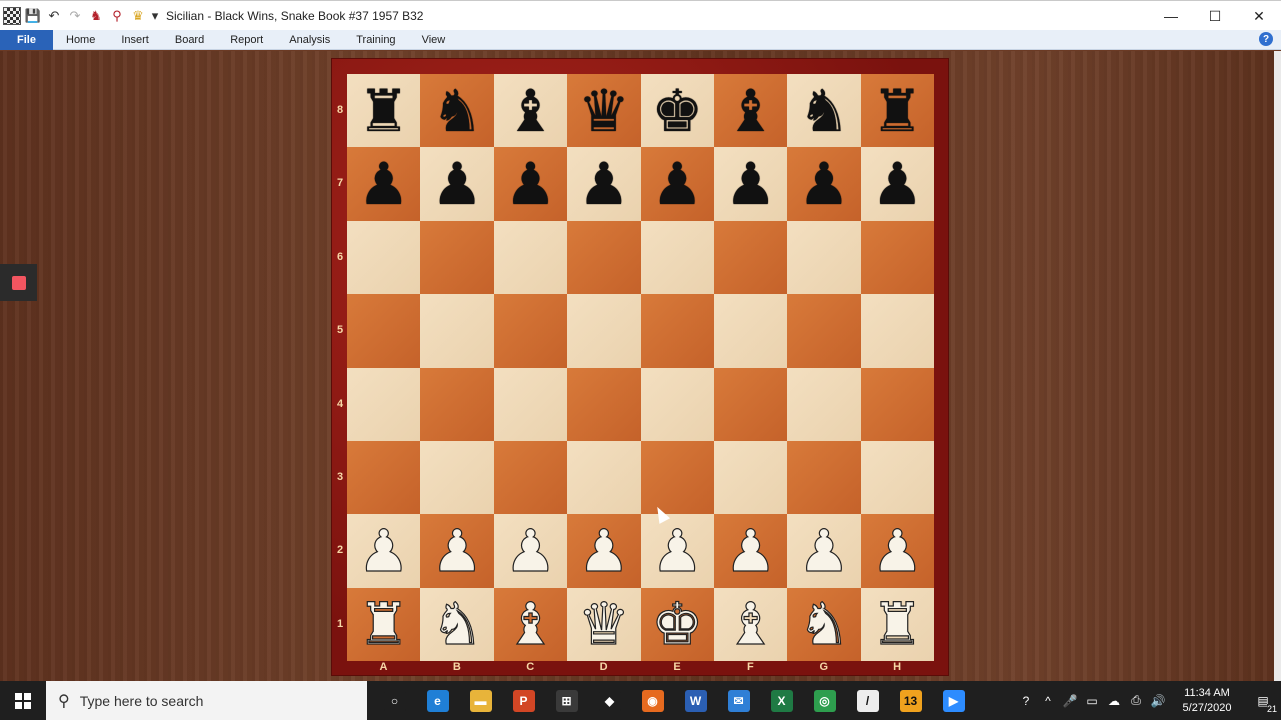  I want to click on record-stop-button, so click(18, 282).